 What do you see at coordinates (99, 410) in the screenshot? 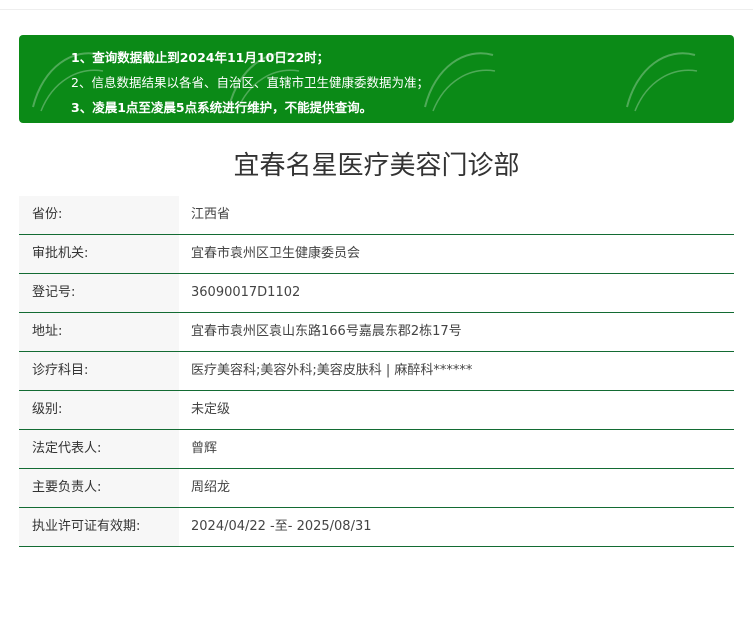
I see `row-label: 级别:` at bounding box center [99, 410].